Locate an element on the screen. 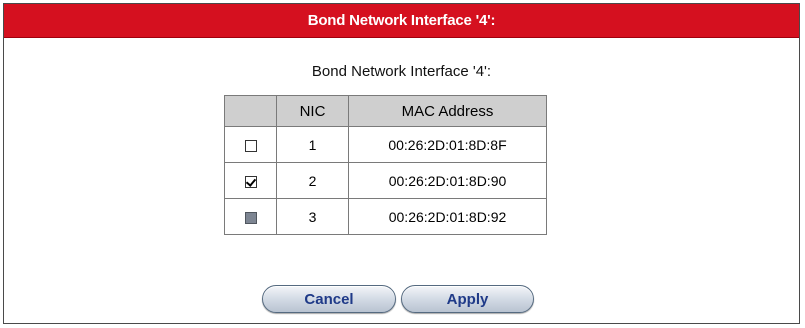  table-row: 3 00:26:2D:01:8D:92 is located at coordinates (385, 216).